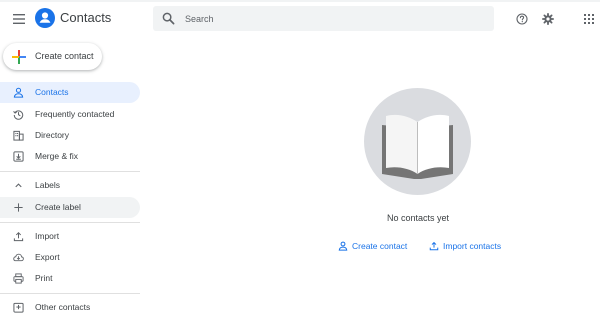  Describe the element at coordinates (56, 156) in the screenshot. I see `sidebar-item-label: Merge & fix` at that location.